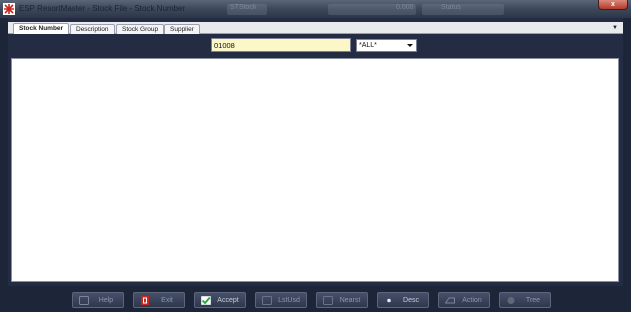 The width and height of the screenshot is (631, 312). What do you see at coordinates (463, 9) in the screenshot?
I see `background-title-ghost` at bounding box center [463, 9].